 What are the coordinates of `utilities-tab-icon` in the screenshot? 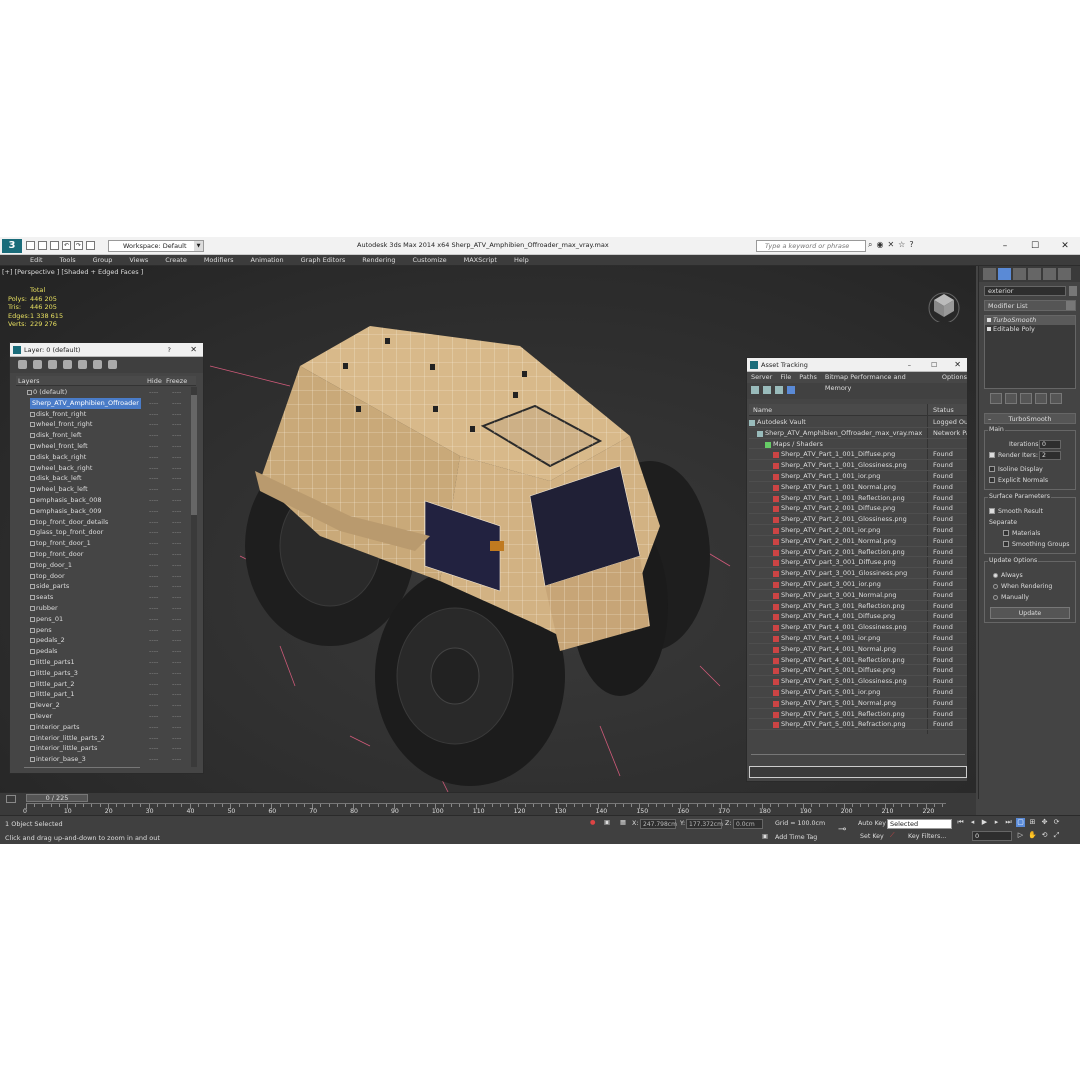 It's located at (1064, 274).